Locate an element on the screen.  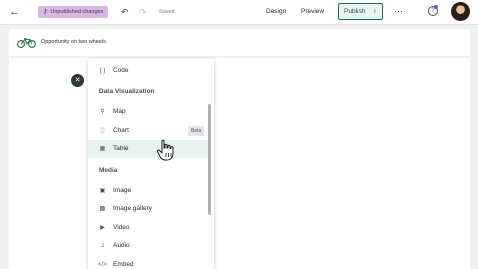
publish-label: Publish is located at coordinates (355, 11).